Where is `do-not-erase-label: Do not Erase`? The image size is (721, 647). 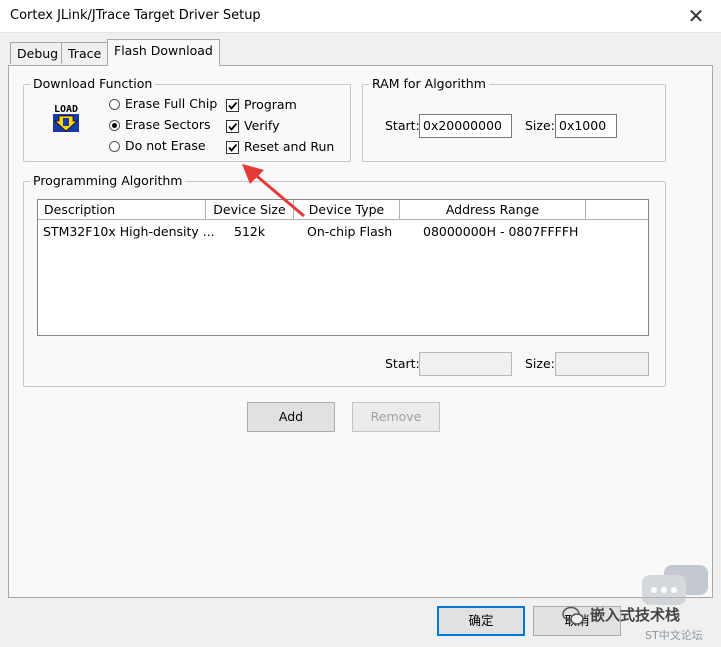
do-not-erase-label: Do not Erase is located at coordinates (165, 145).